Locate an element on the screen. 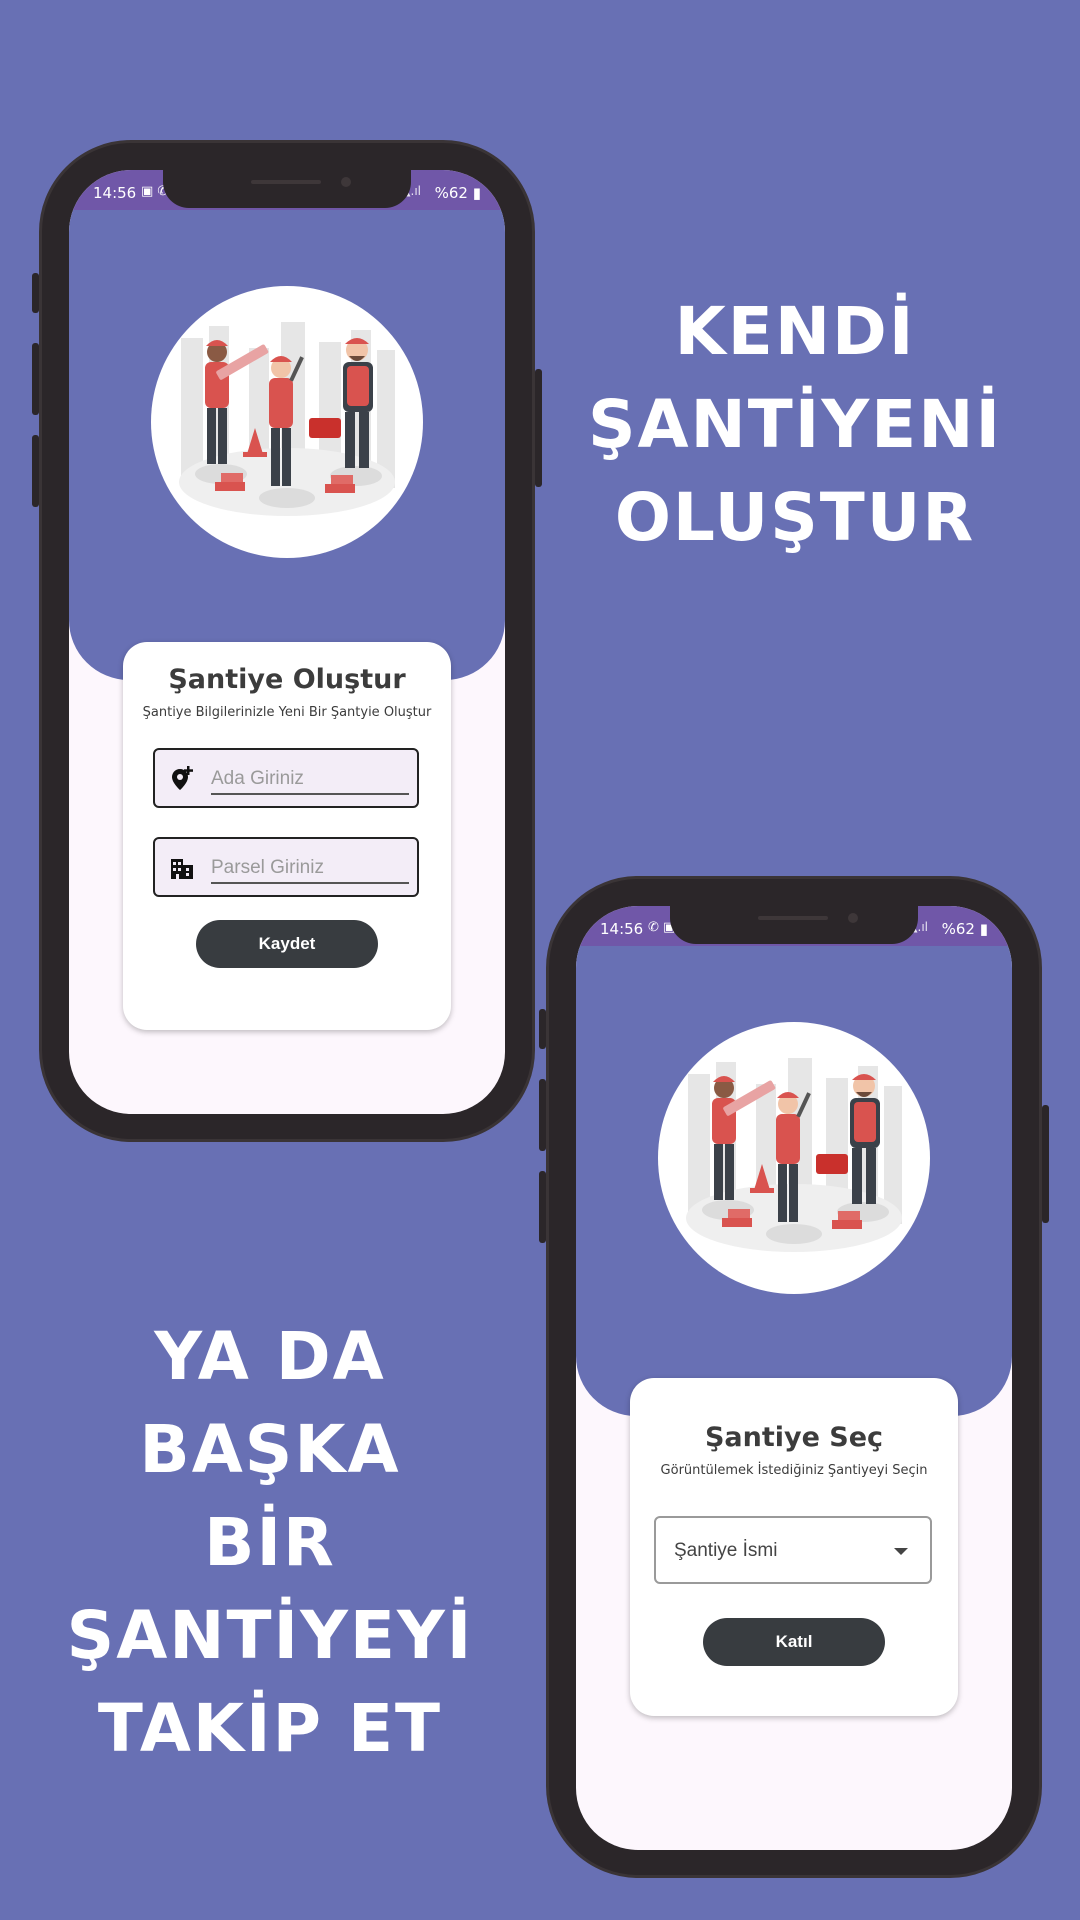 This screenshot has width=1080, height=1920. promo-heading-create: KENDİ ŞANTİYENİ OLUŞTUR is located at coordinates (795, 424).